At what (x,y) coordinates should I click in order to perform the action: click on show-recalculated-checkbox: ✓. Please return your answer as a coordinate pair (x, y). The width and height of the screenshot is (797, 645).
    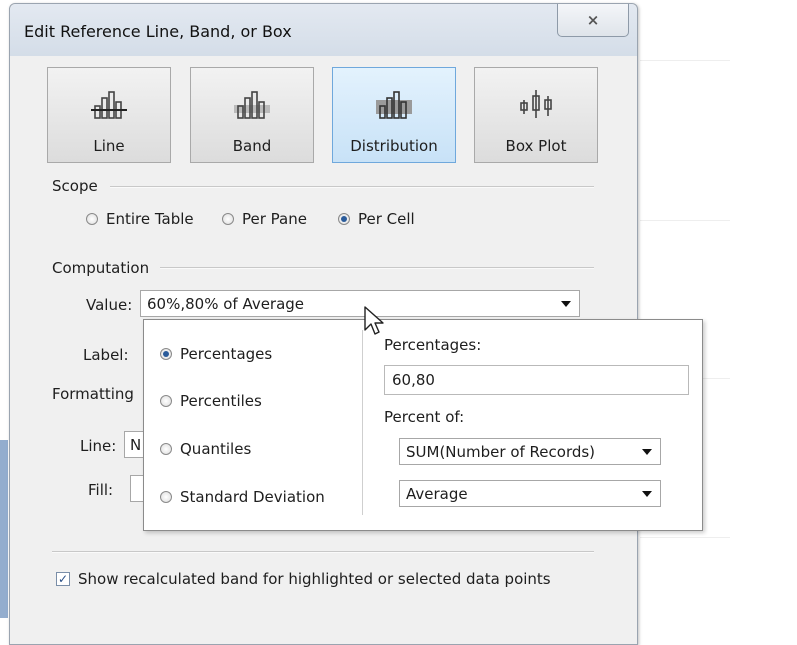
    Looking at the image, I should click on (63, 579).